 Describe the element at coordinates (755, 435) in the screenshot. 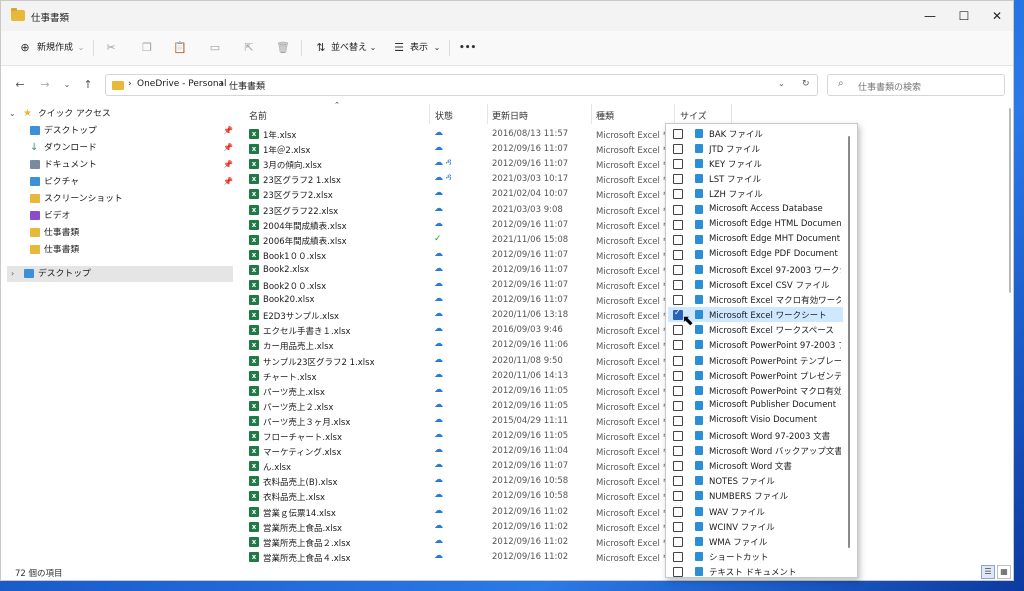

I see `filter-option: Microsoft Word 97-2003 文書` at that location.